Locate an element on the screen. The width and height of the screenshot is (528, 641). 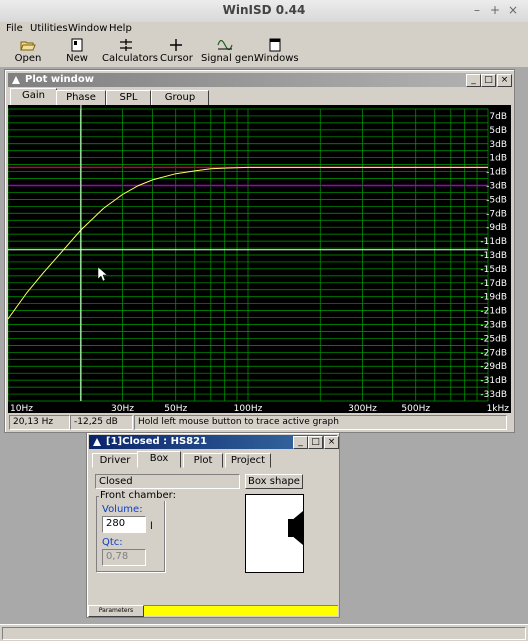
crosshair-icon is located at coordinates (176, 45).